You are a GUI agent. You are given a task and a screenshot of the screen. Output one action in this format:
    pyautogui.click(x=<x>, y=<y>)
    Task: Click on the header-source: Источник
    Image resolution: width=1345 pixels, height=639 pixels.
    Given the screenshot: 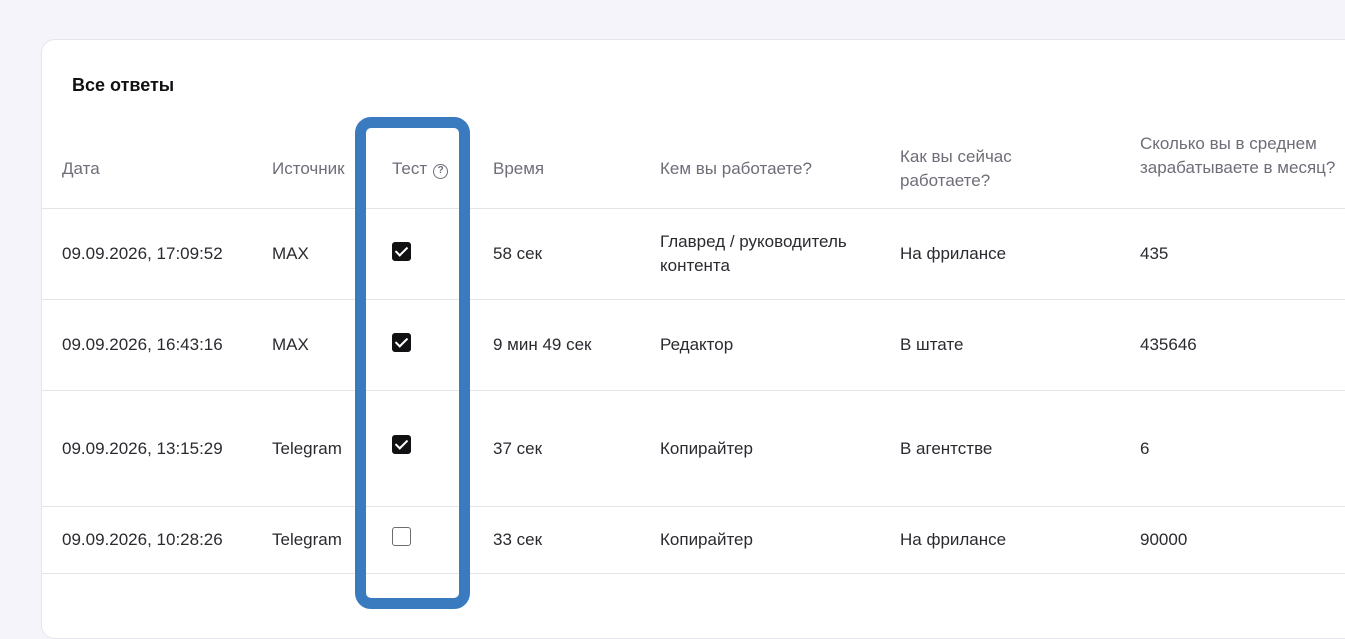 What is the action you would take?
    pyautogui.click(x=308, y=169)
    